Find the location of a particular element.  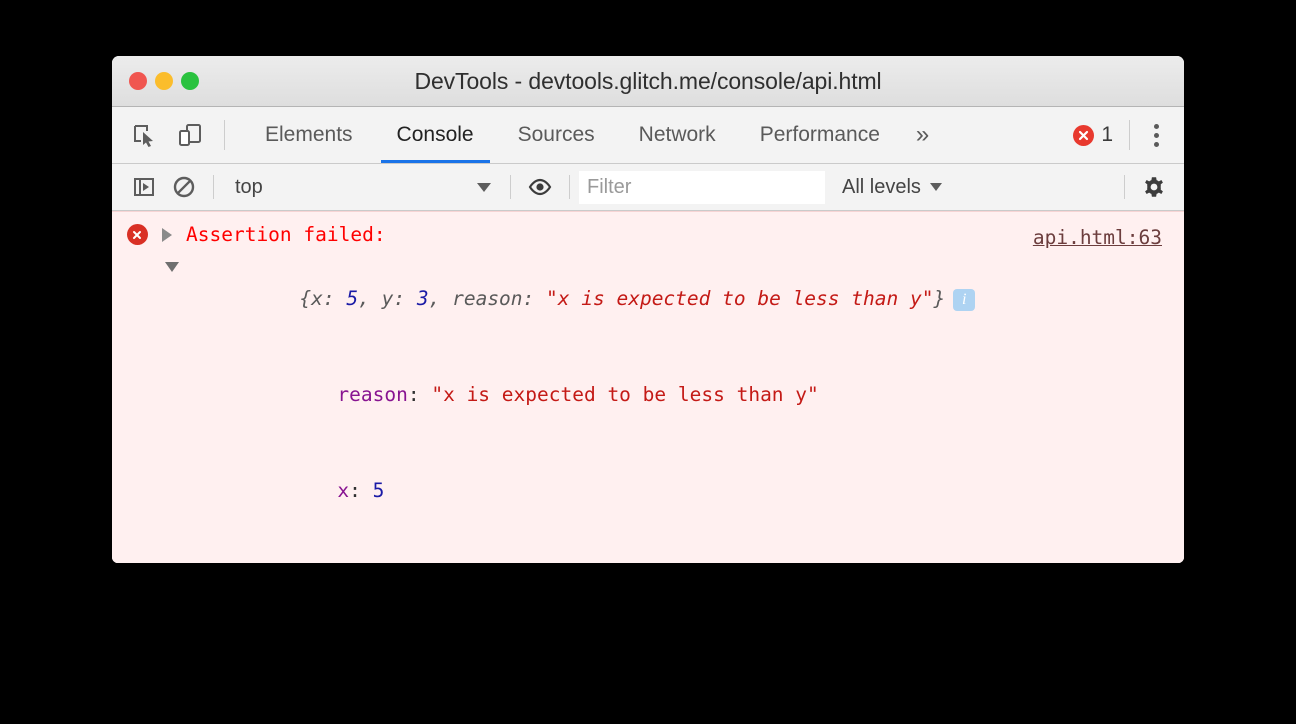

tab-console: Console is located at coordinates (435, 135).